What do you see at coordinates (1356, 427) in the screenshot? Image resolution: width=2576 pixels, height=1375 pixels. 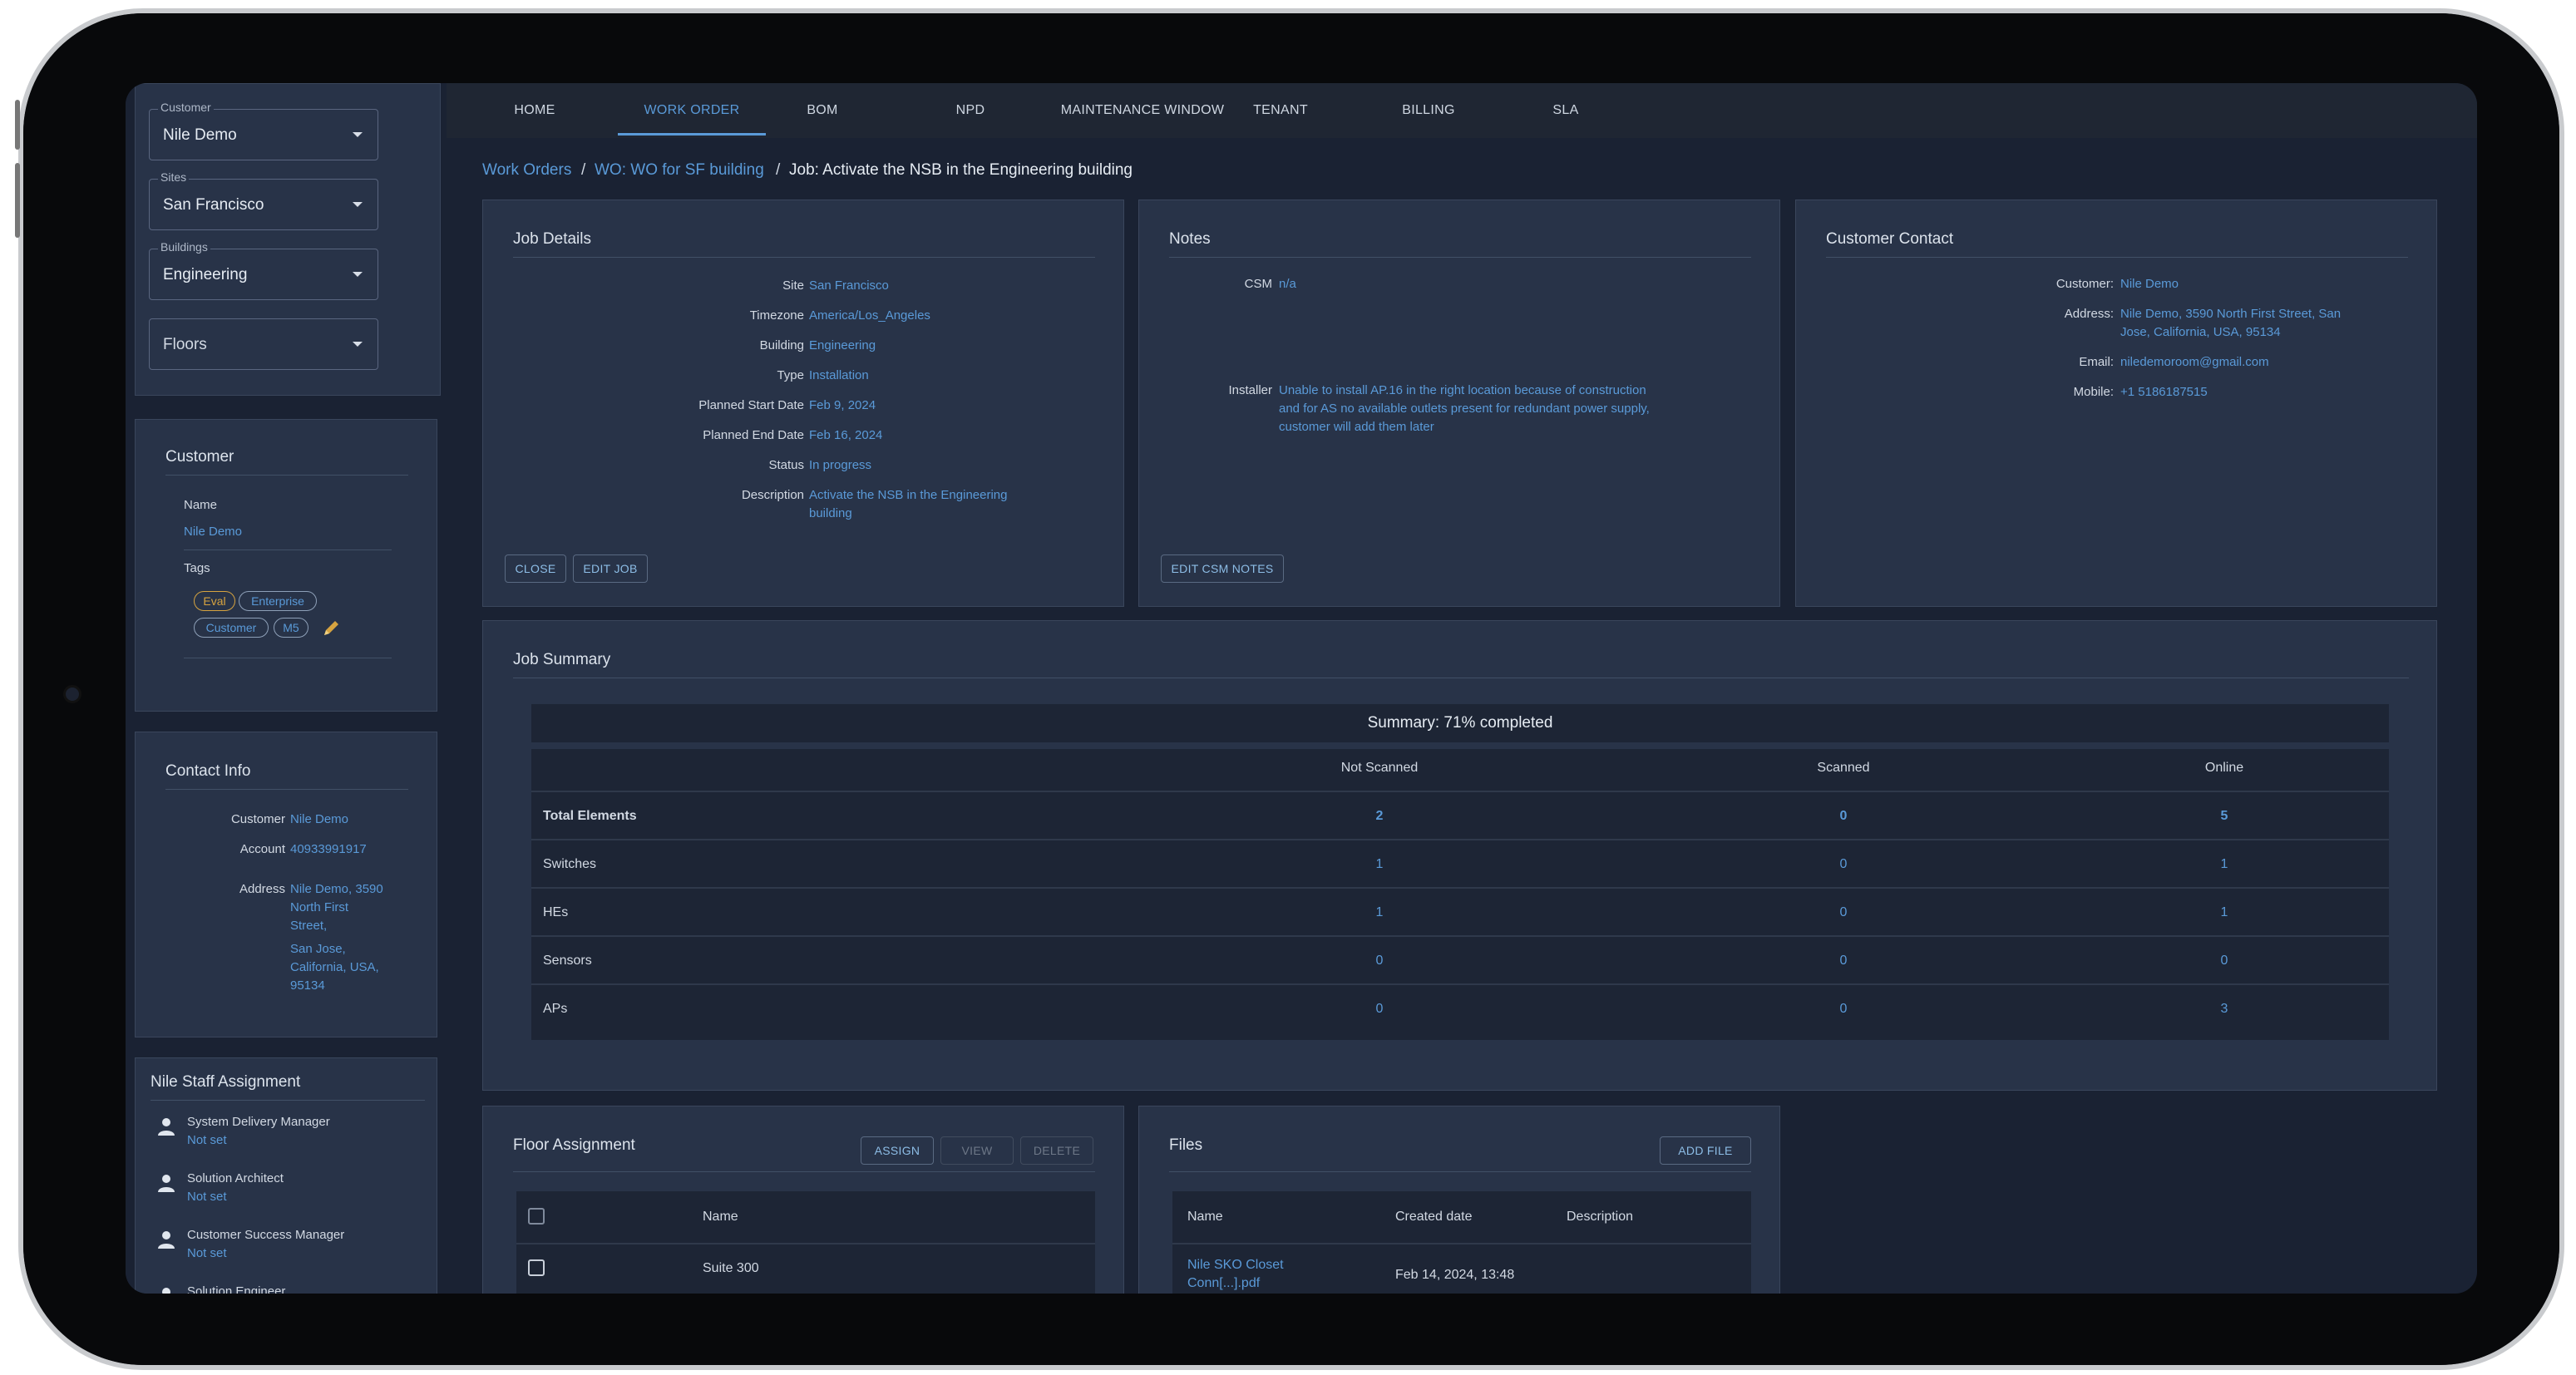 I see `installer-note-line: customer will add them later` at bounding box center [1356, 427].